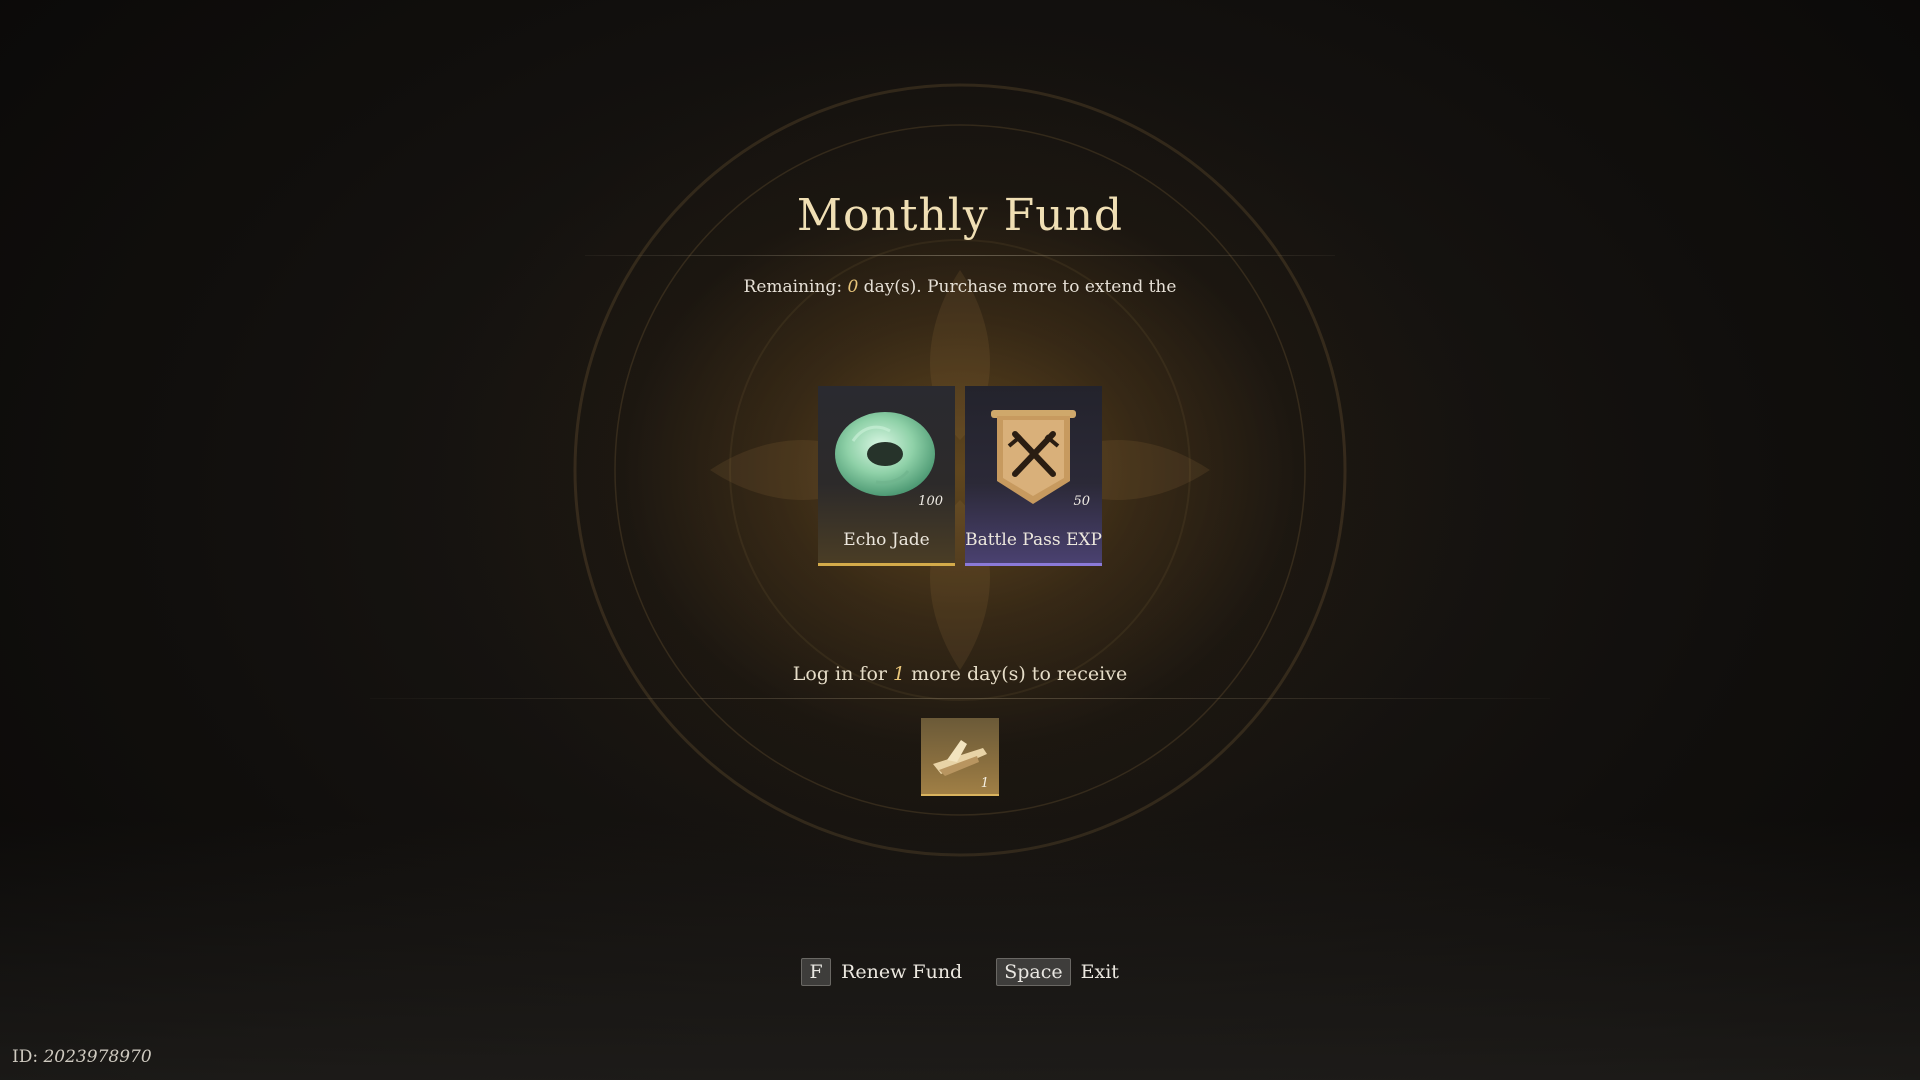 This screenshot has width=1920, height=1080. I want to click on exit-label: Exit, so click(1099, 972).